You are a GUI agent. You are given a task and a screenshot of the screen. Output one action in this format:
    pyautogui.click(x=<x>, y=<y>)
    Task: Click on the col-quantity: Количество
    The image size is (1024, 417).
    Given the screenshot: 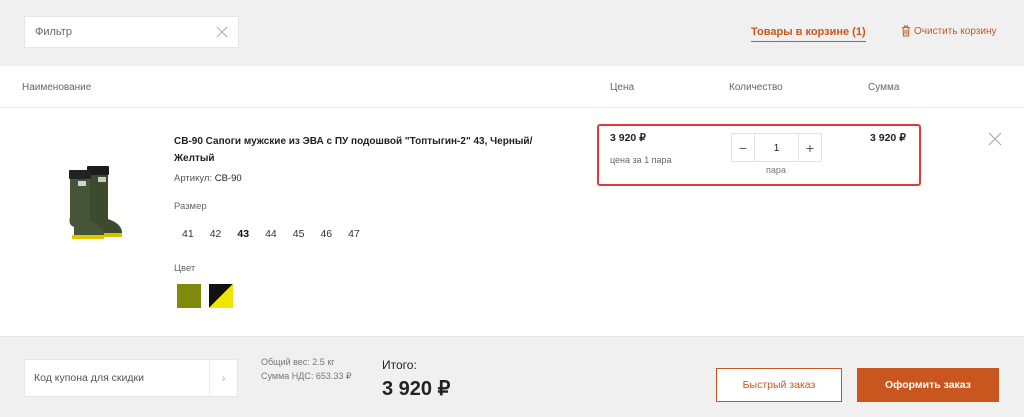 What is the action you would take?
    pyautogui.click(x=756, y=87)
    